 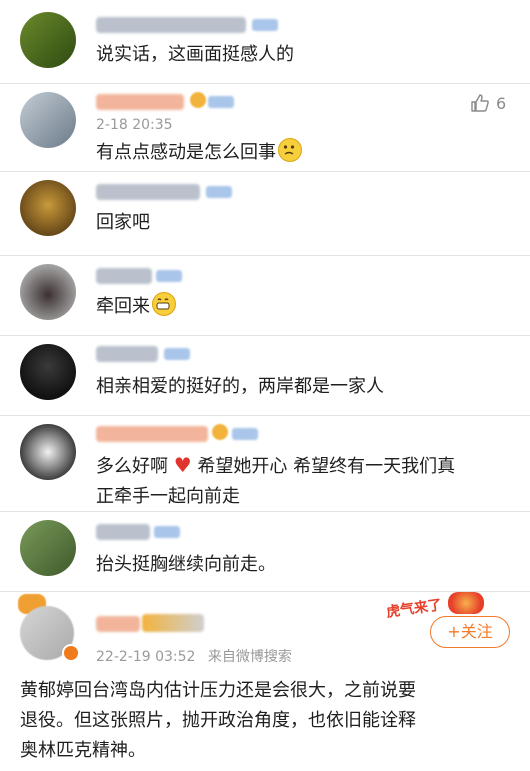 What do you see at coordinates (480, 103) in the screenshot?
I see `thumbs-up-icon` at bounding box center [480, 103].